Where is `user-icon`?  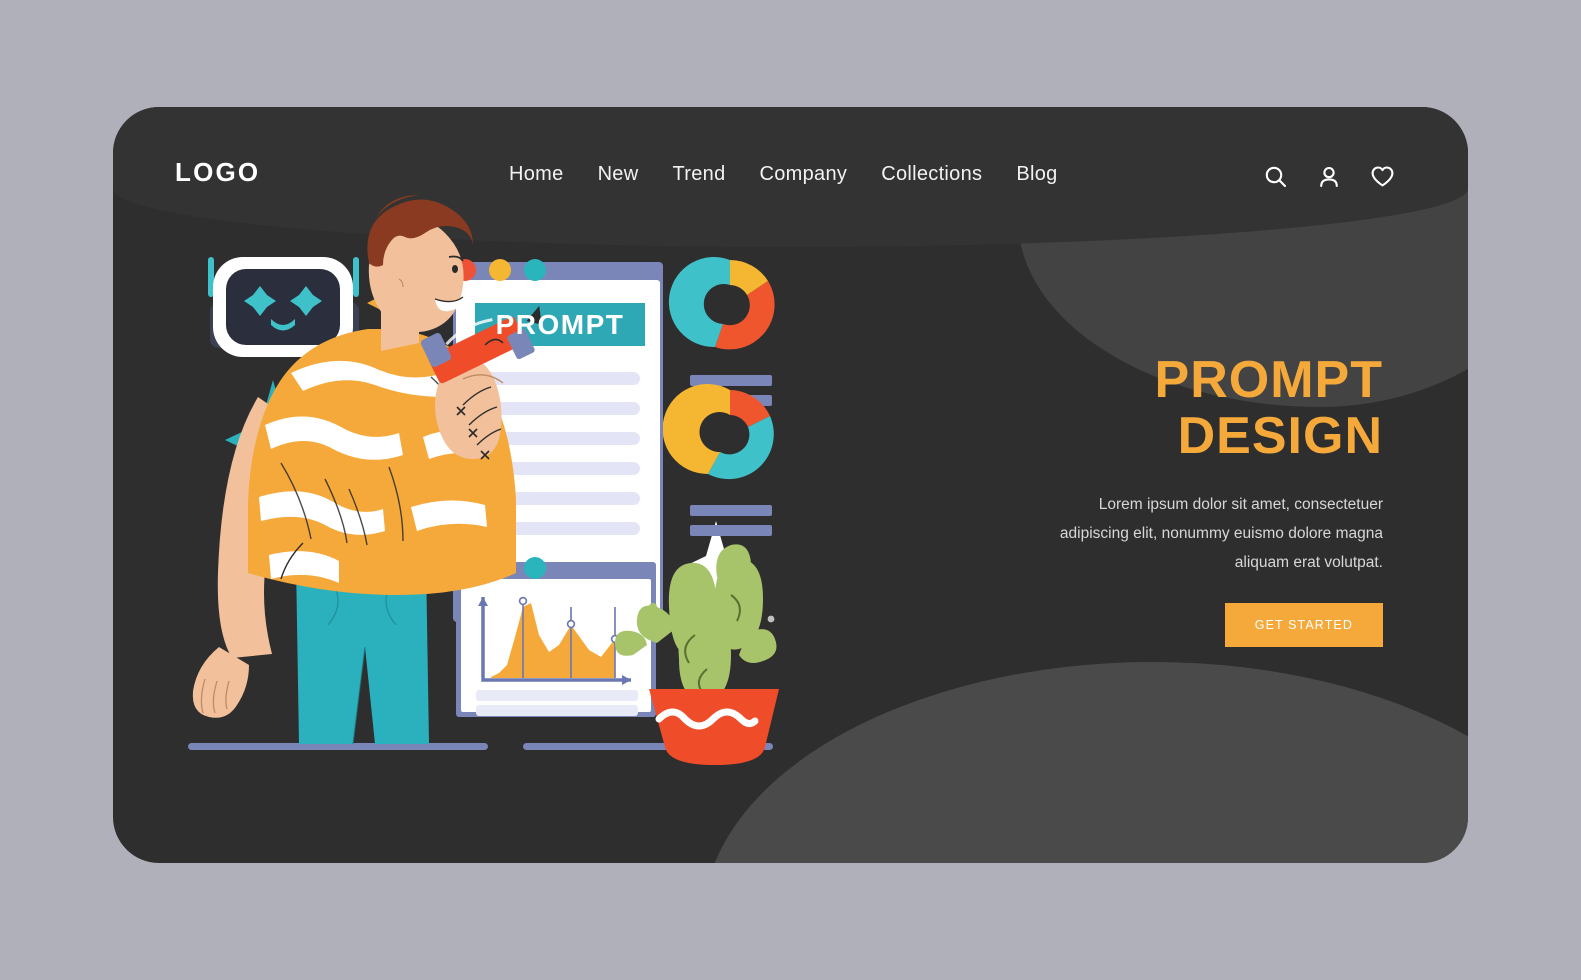
user-icon is located at coordinates (1329, 177).